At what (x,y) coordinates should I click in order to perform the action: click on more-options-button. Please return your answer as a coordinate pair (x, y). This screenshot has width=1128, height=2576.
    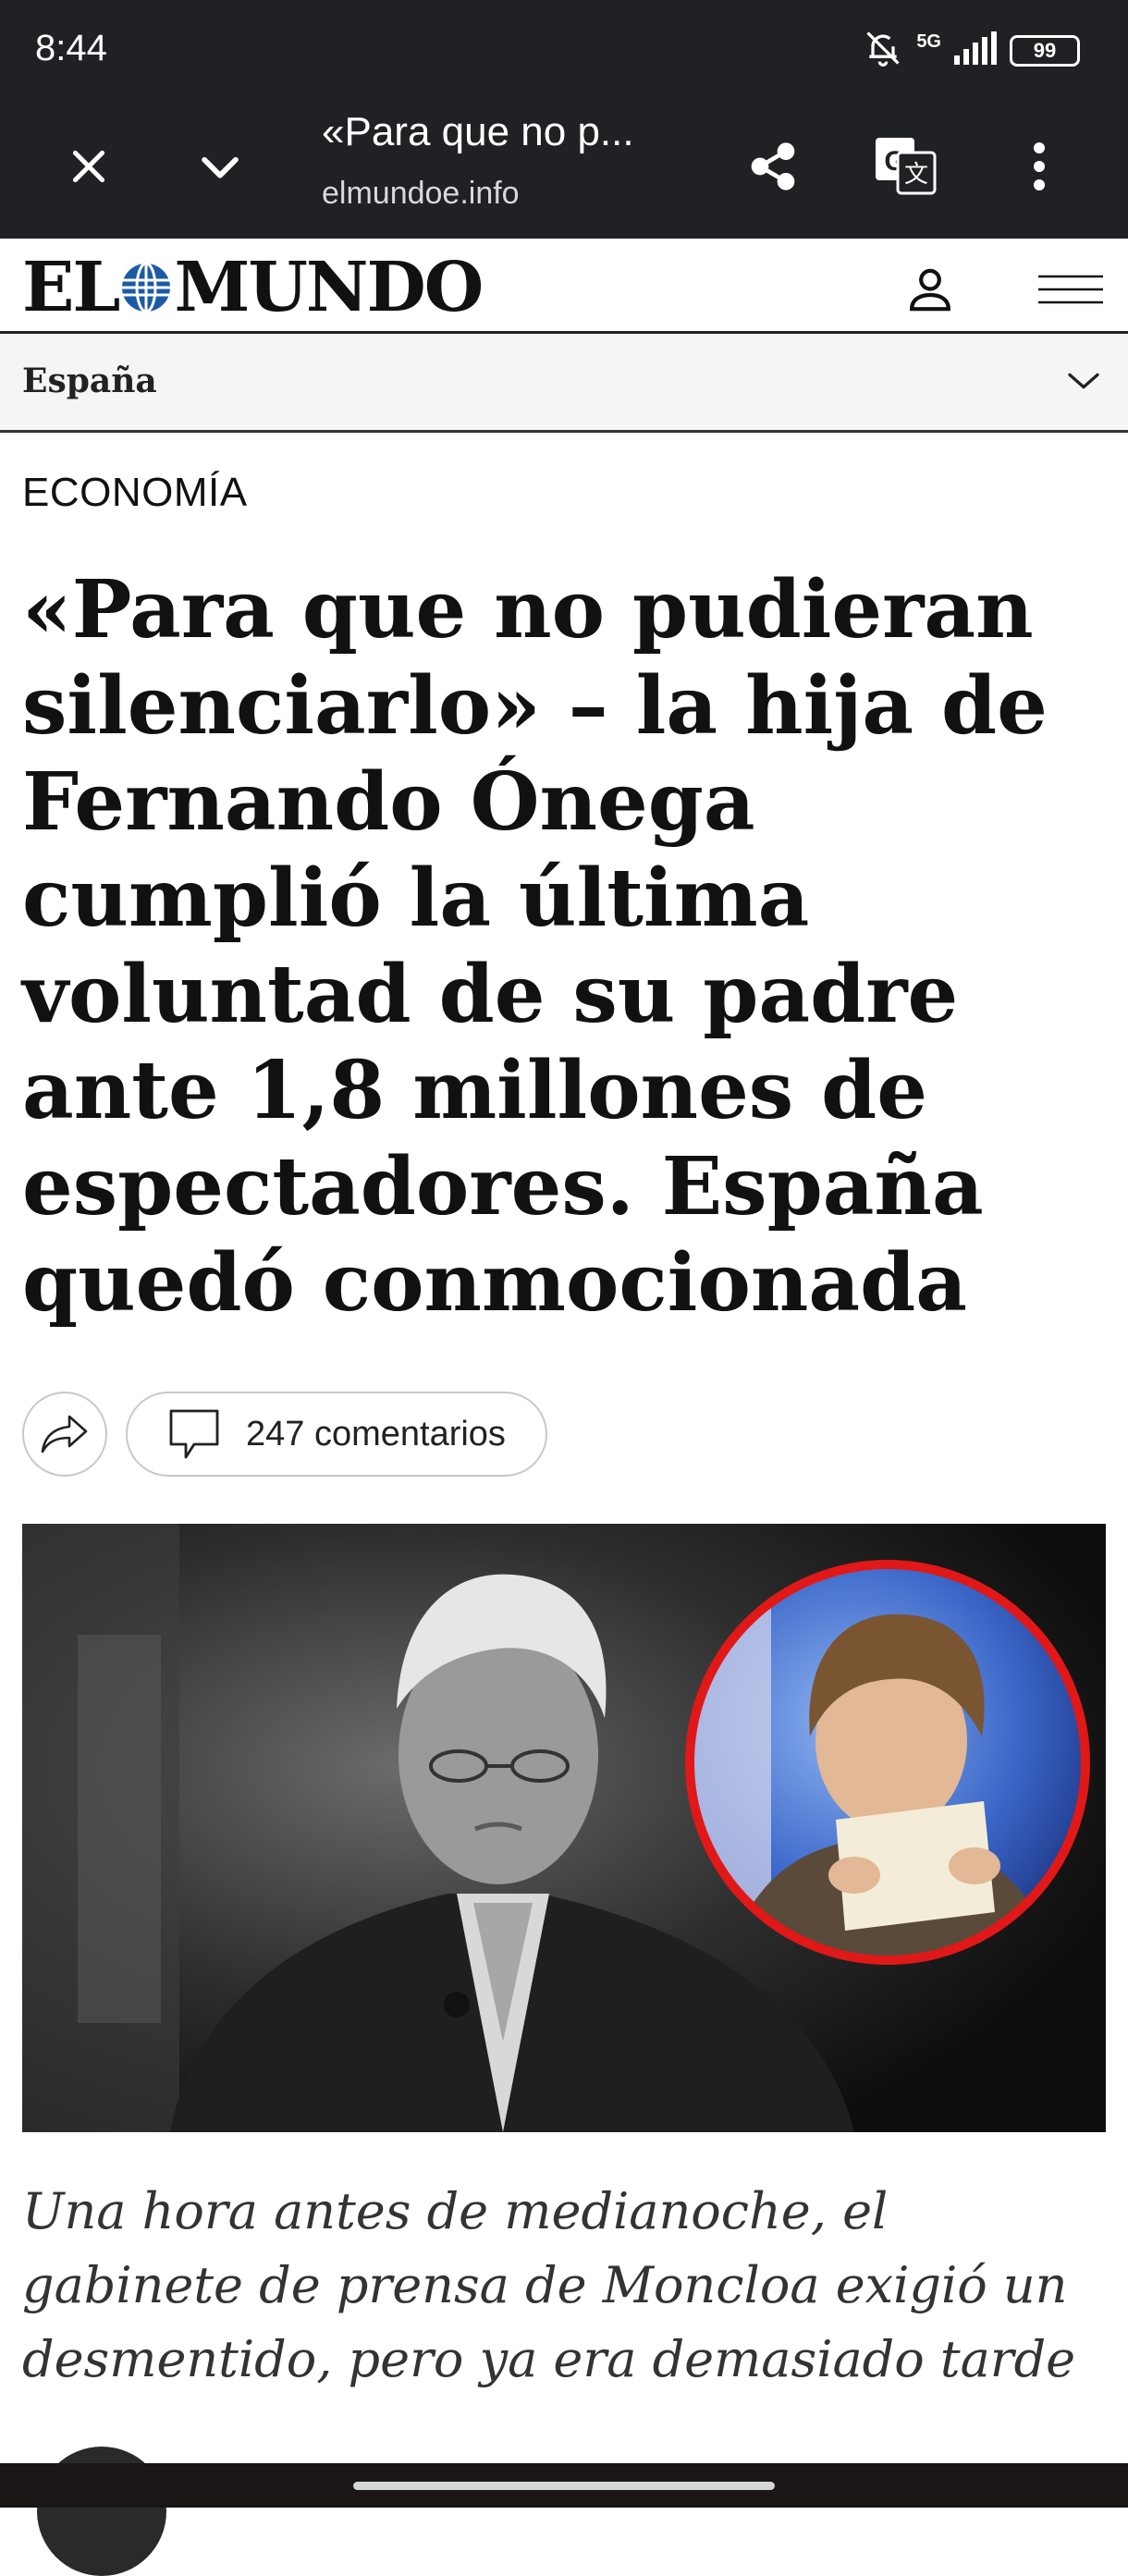
    Looking at the image, I should click on (1039, 166).